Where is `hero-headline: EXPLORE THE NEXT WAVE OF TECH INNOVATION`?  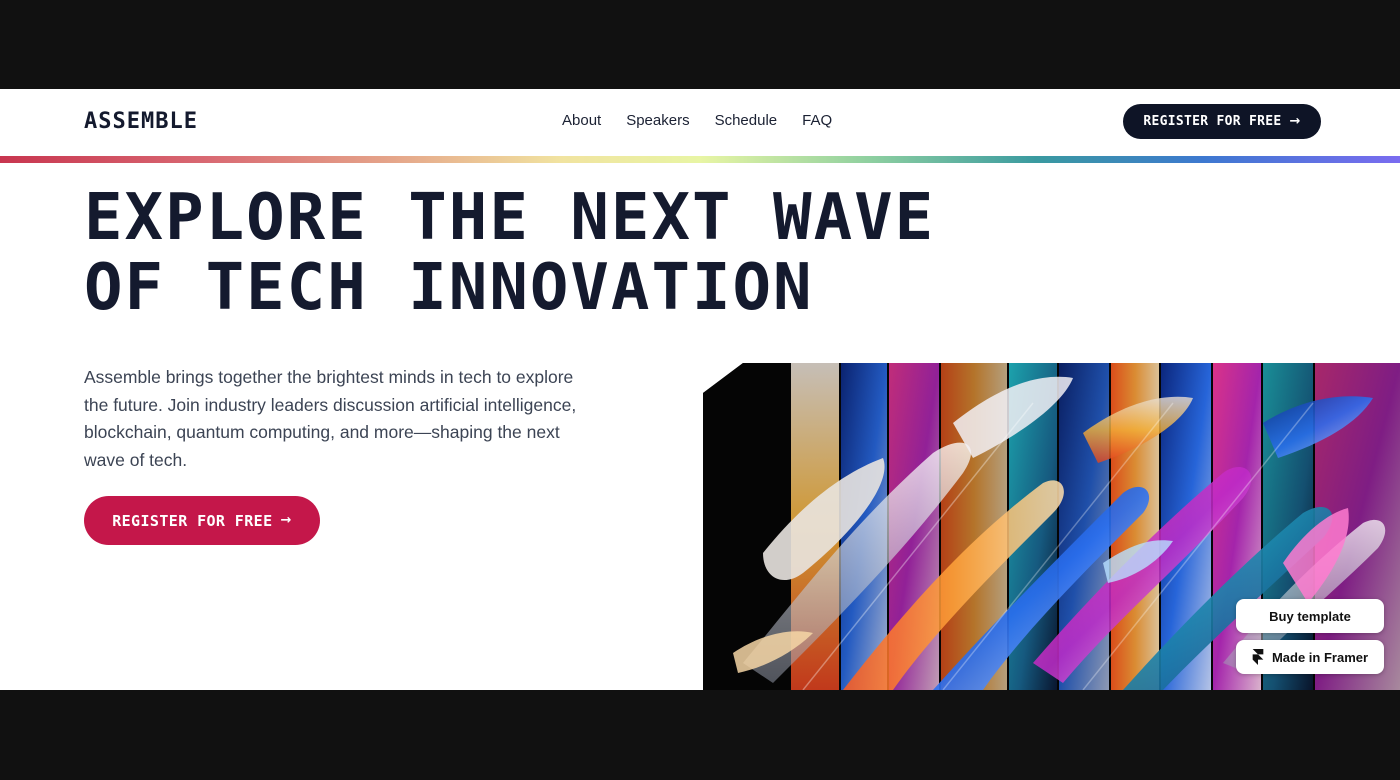 hero-headline: EXPLORE THE NEXT WAVE OF TECH INNOVATION is located at coordinates (524, 253).